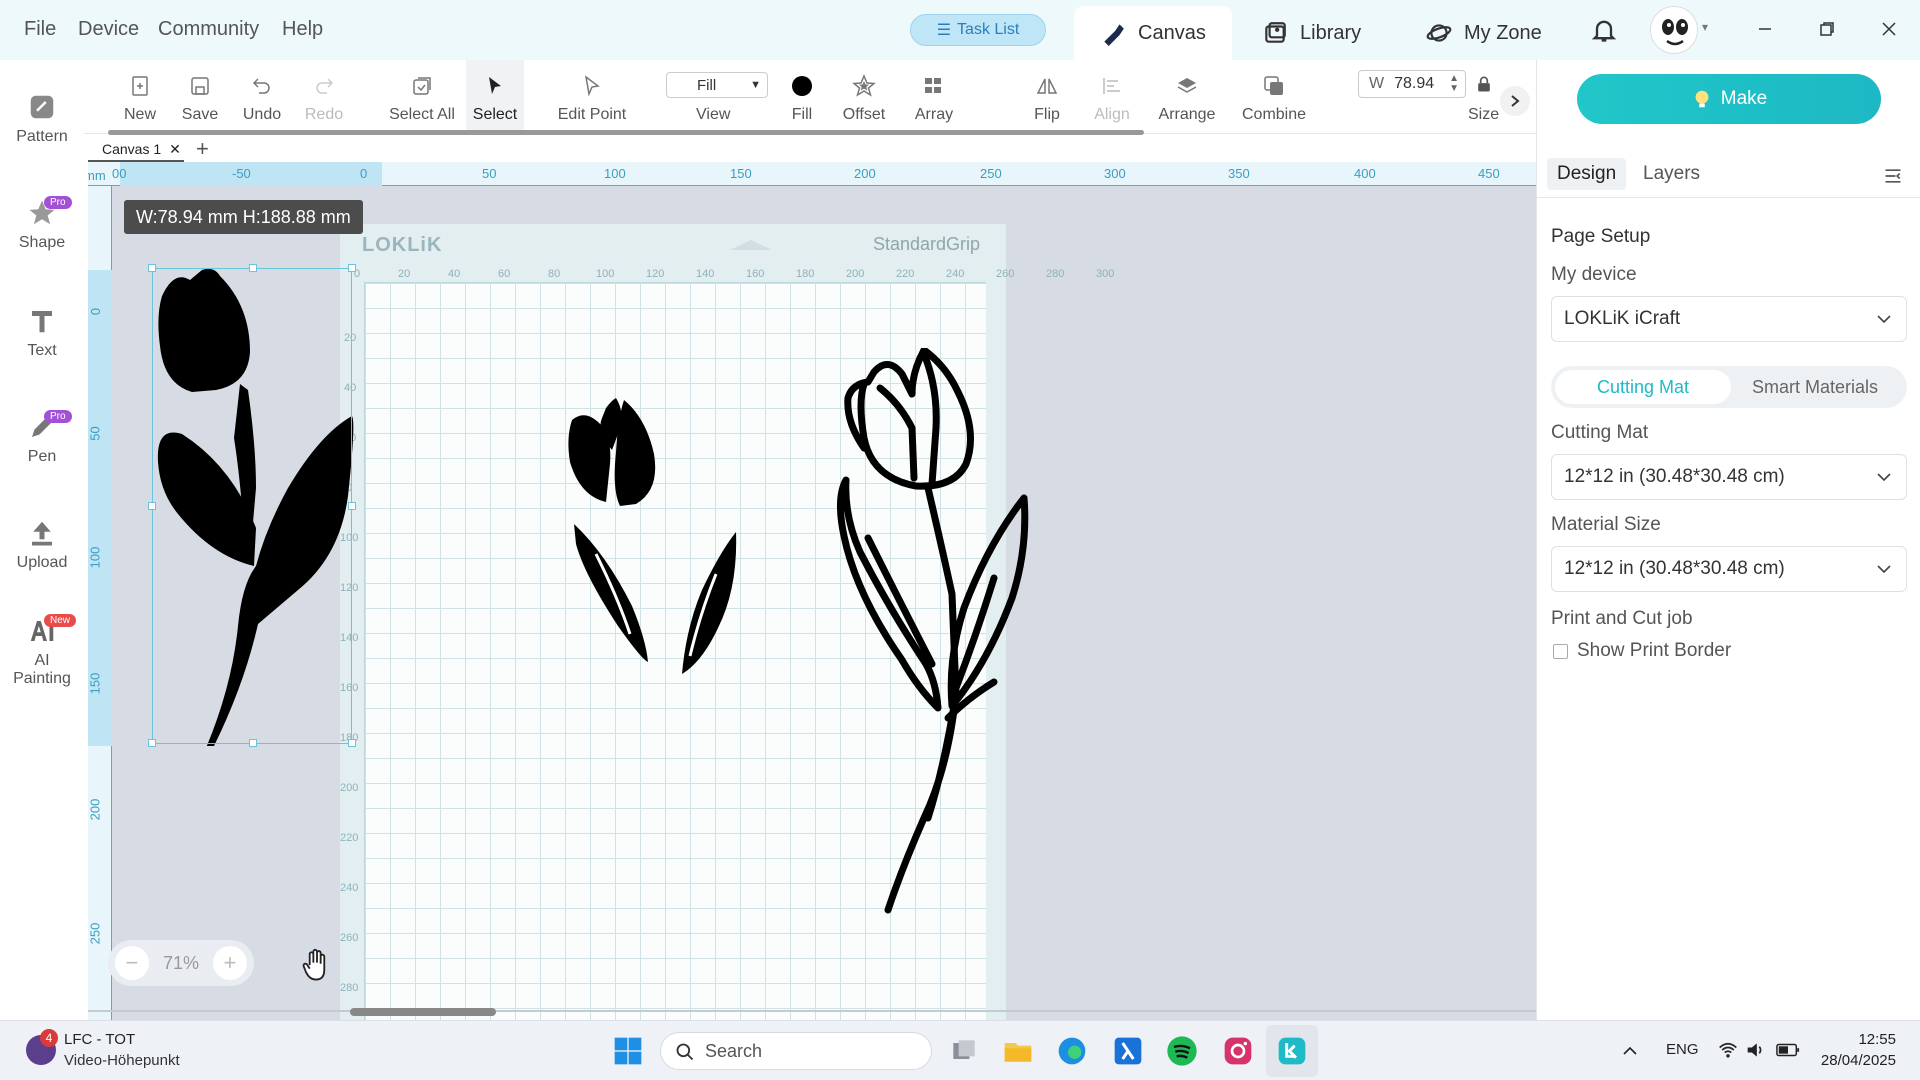  What do you see at coordinates (1671, 174) in the screenshot?
I see `tab-layers: Layers` at bounding box center [1671, 174].